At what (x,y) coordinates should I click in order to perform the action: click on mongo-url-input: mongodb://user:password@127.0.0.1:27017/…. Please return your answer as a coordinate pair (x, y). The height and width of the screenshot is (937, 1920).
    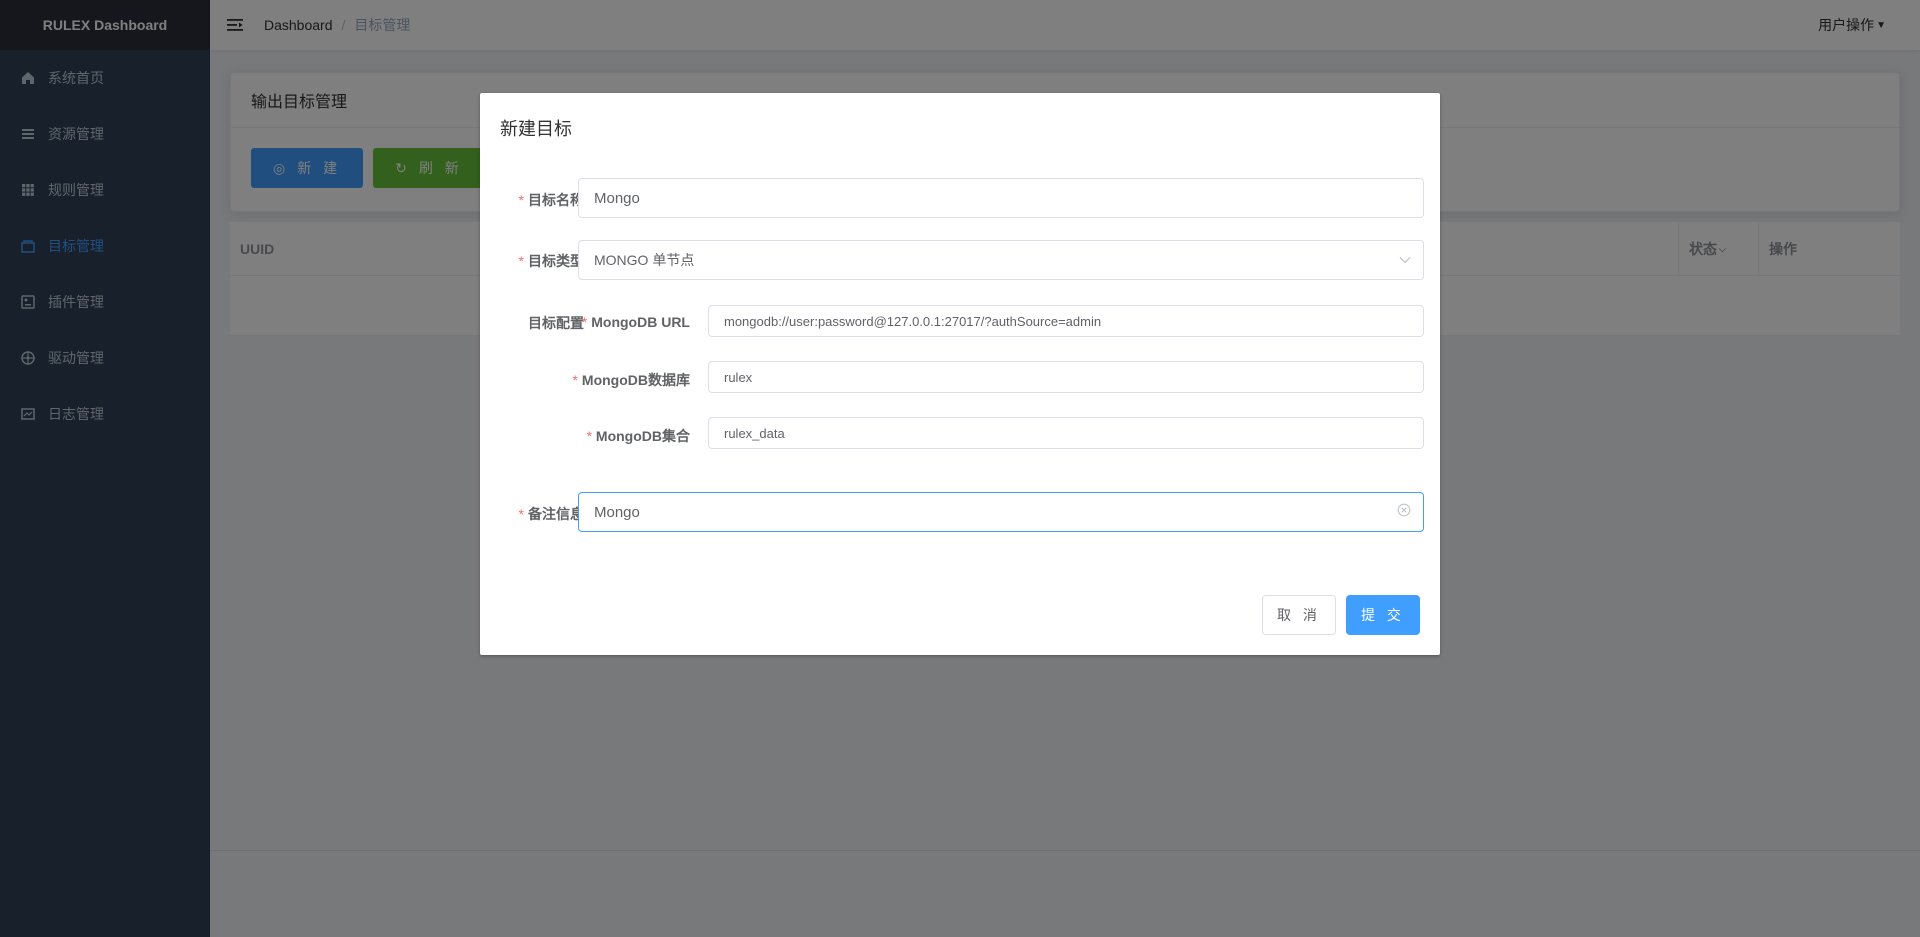
    Looking at the image, I should click on (1066, 321).